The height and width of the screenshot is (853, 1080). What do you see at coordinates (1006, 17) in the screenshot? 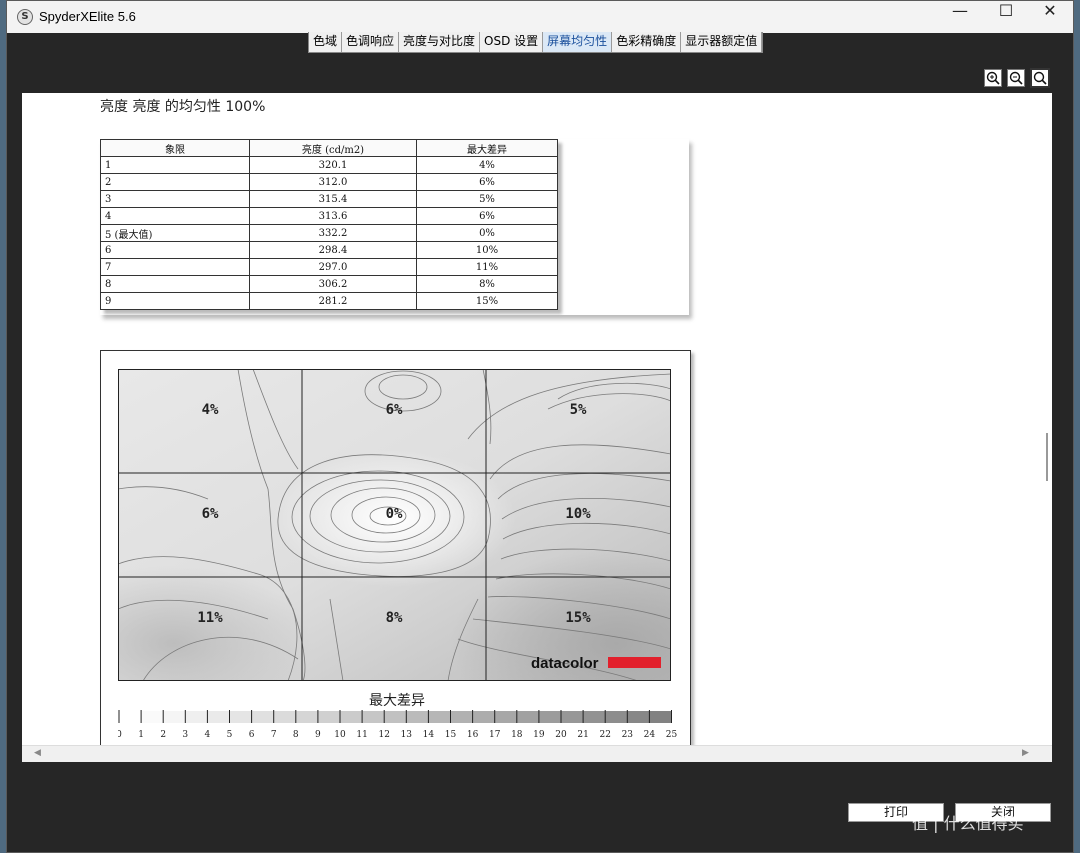
I see `maximize-button: ☐` at bounding box center [1006, 17].